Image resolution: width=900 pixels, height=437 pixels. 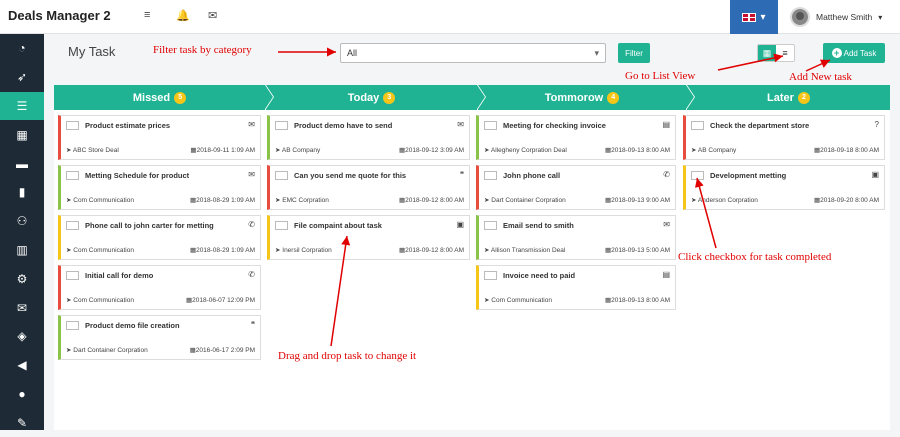 What do you see at coordinates (803, 97) in the screenshot?
I see `column-count-badge: 2` at bounding box center [803, 97].